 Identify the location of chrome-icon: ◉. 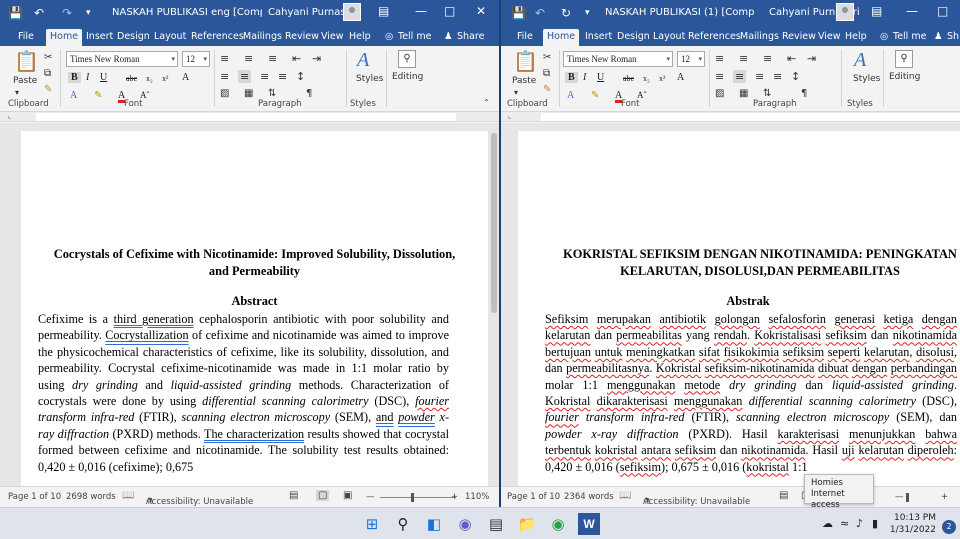
(558, 524).